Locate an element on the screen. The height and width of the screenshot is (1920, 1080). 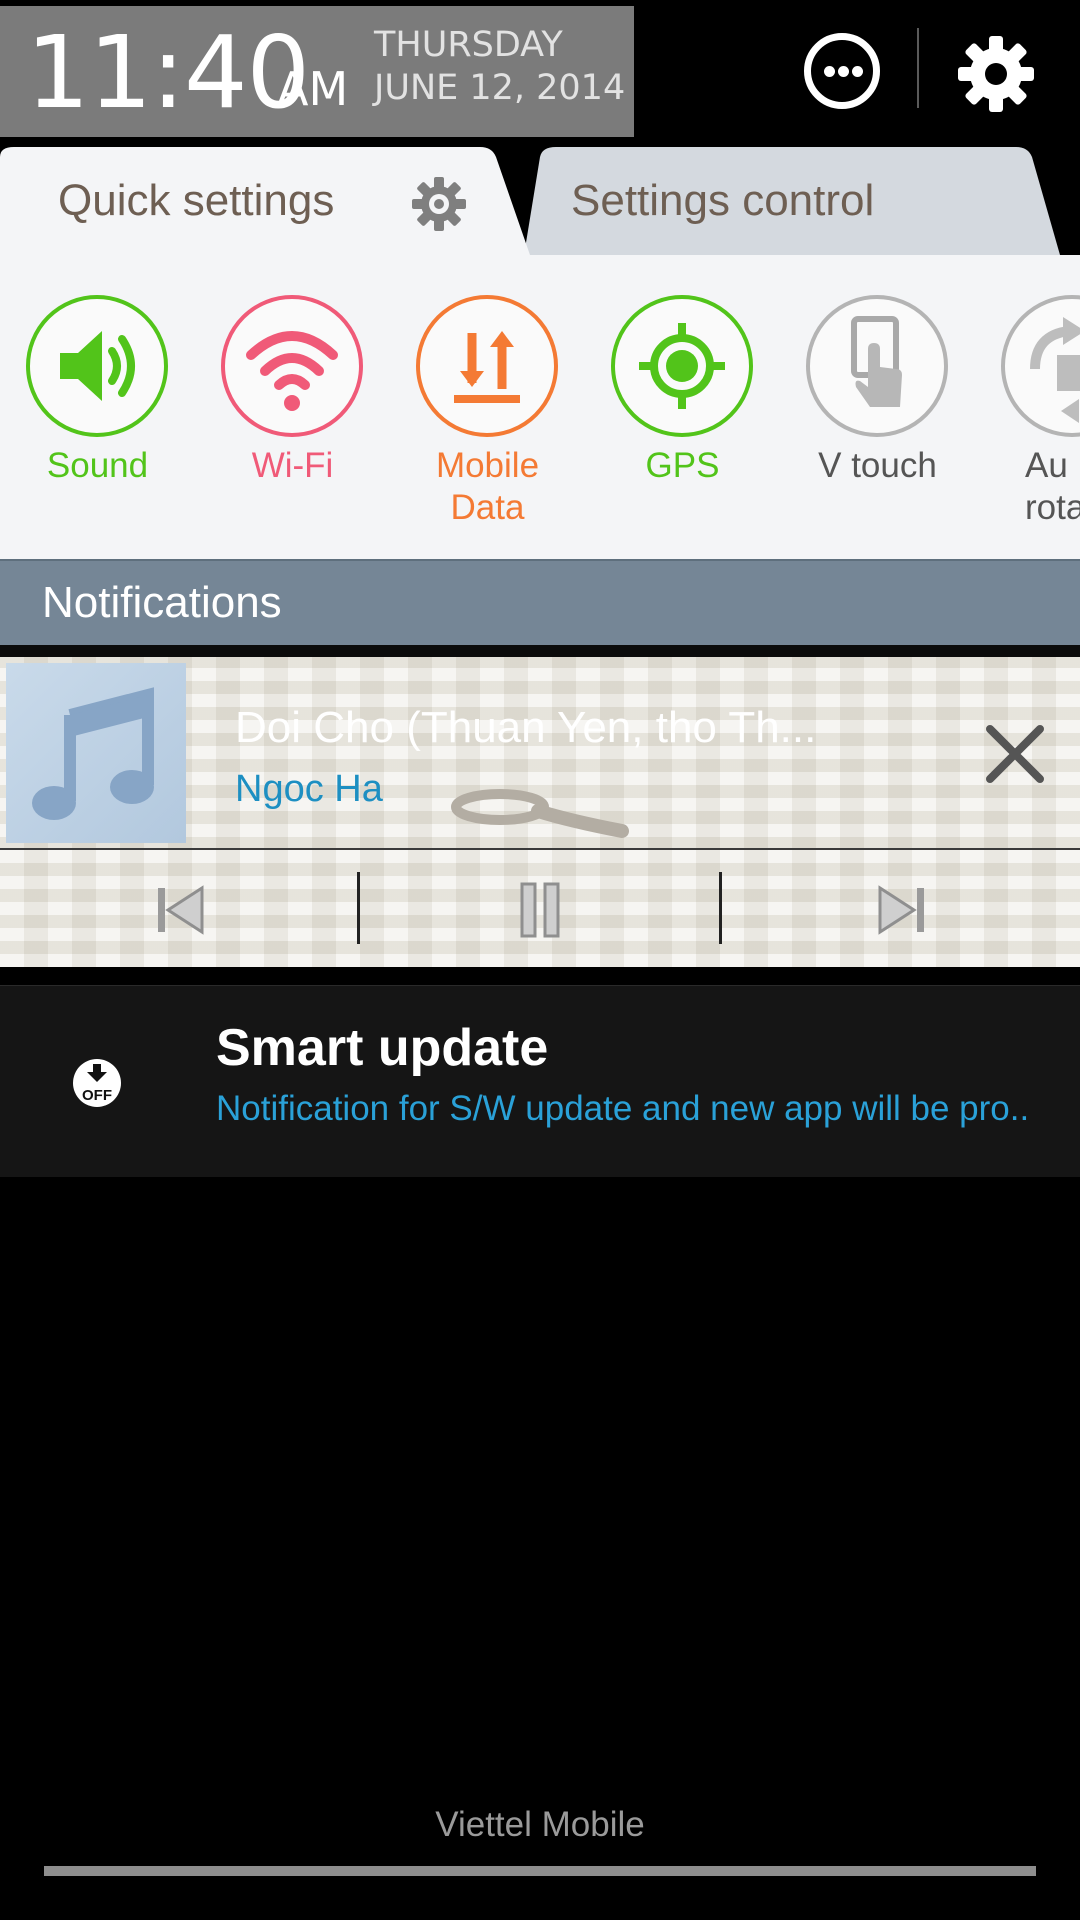
toggle-label: GPS is located at coordinates (682, 465).